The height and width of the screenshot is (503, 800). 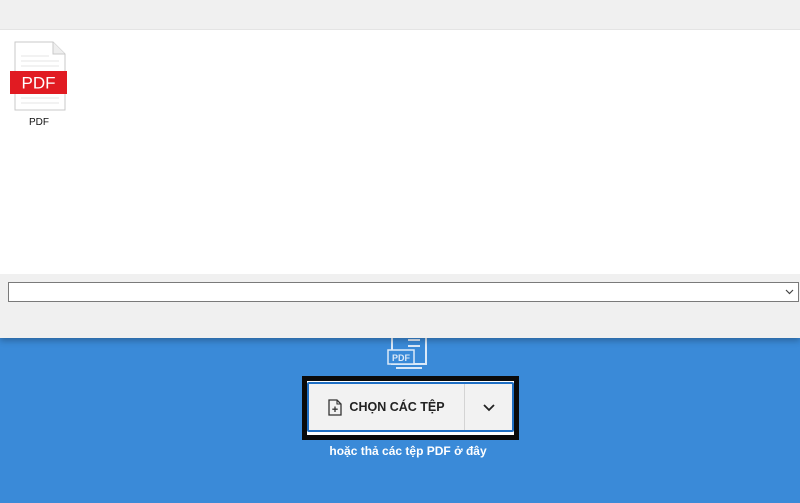 What do you see at coordinates (400, 306) in the screenshot?
I see `dialog-bottom-bar` at bounding box center [400, 306].